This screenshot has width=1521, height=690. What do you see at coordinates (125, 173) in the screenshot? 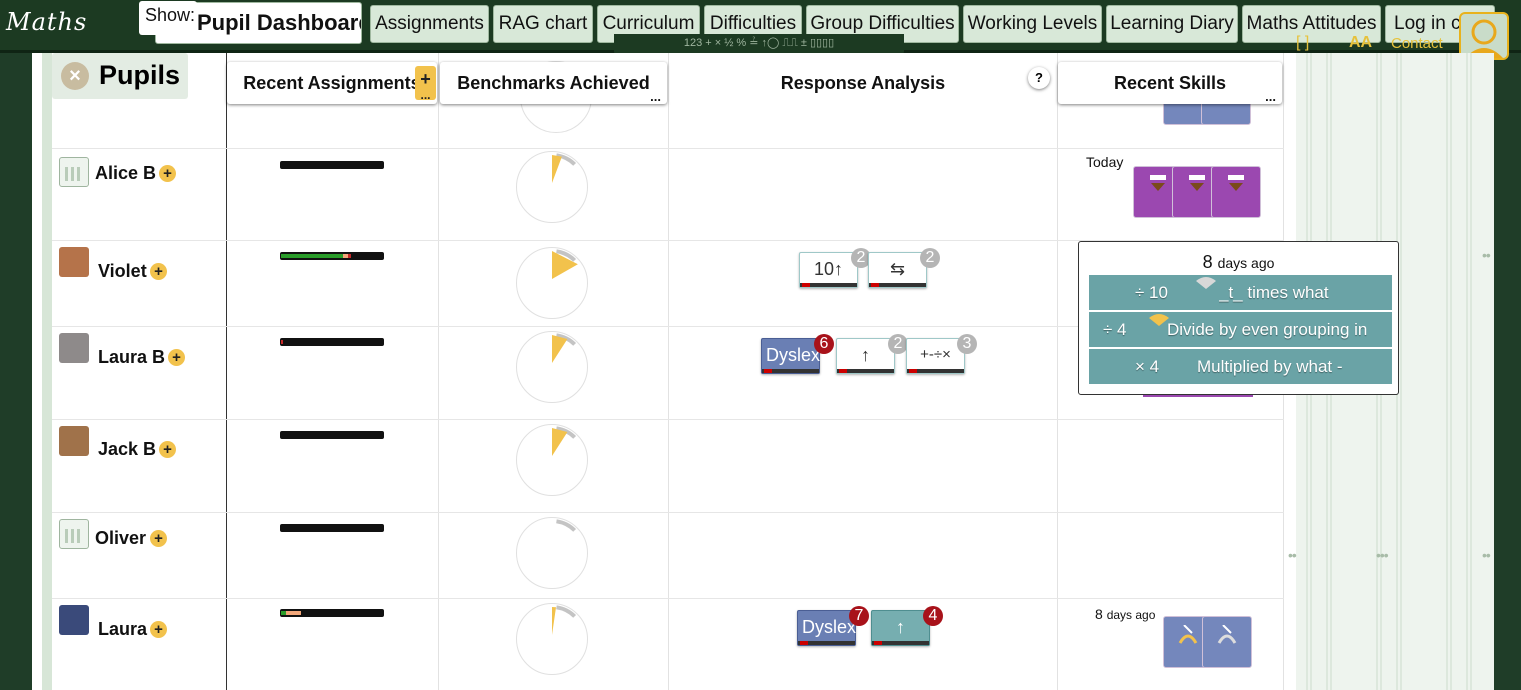
I see `pupil-name: Alice B` at bounding box center [125, 173].